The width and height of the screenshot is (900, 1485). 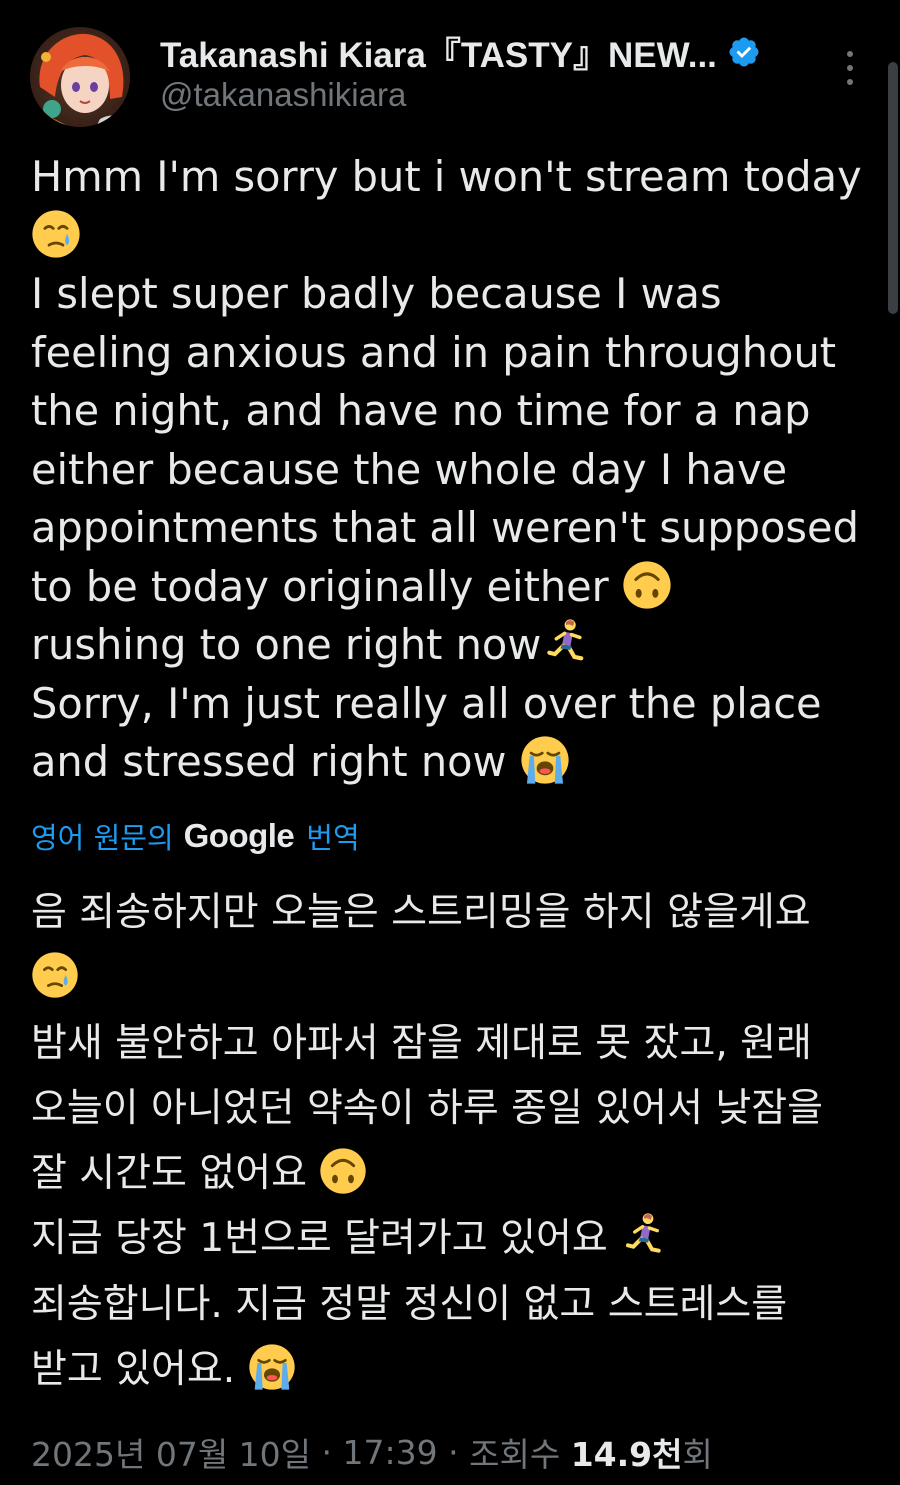 What do you see at coordinates (453, 1173) in the screenshot?
I see `translation-line: 잘 시간도 없어요` at bounding box center [453, 1173].